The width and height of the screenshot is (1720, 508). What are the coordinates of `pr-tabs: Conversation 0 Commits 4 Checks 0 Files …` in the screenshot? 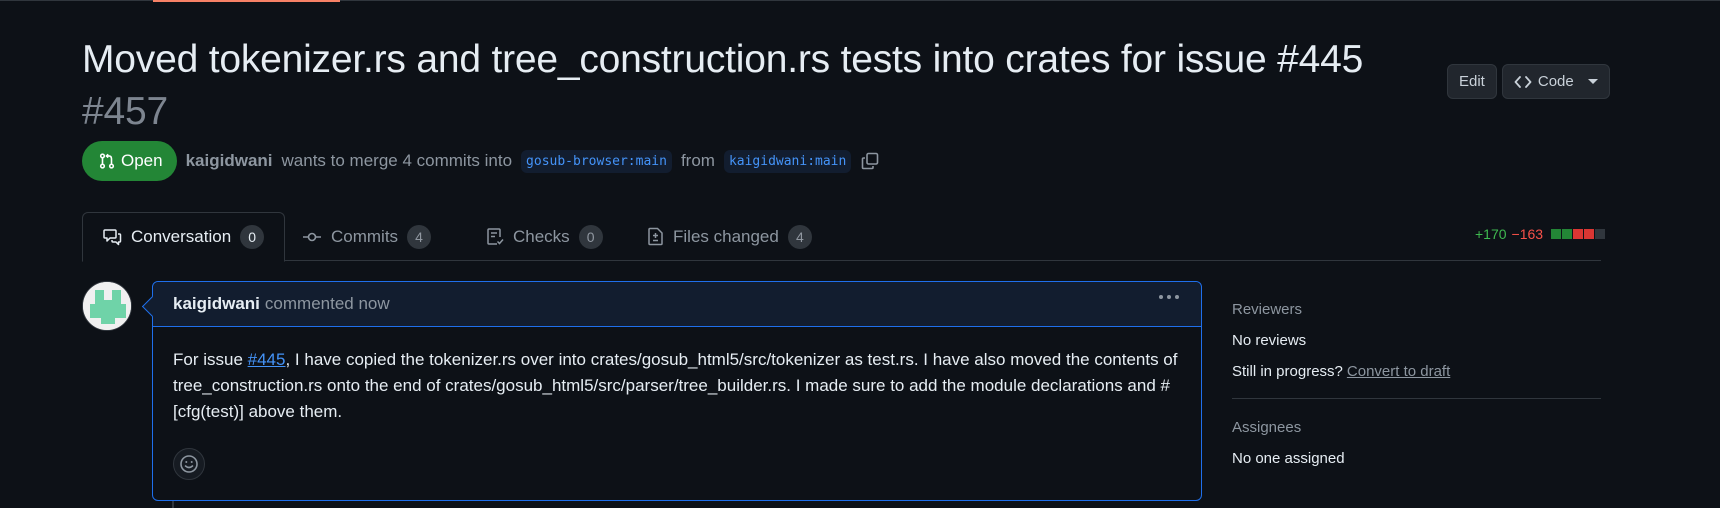 It's located at (844, 237).